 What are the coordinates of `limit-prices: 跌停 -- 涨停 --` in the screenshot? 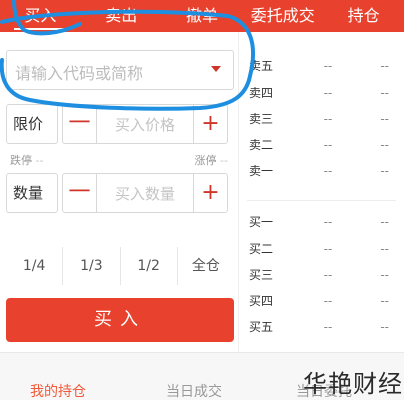 It's located at (119, 160).